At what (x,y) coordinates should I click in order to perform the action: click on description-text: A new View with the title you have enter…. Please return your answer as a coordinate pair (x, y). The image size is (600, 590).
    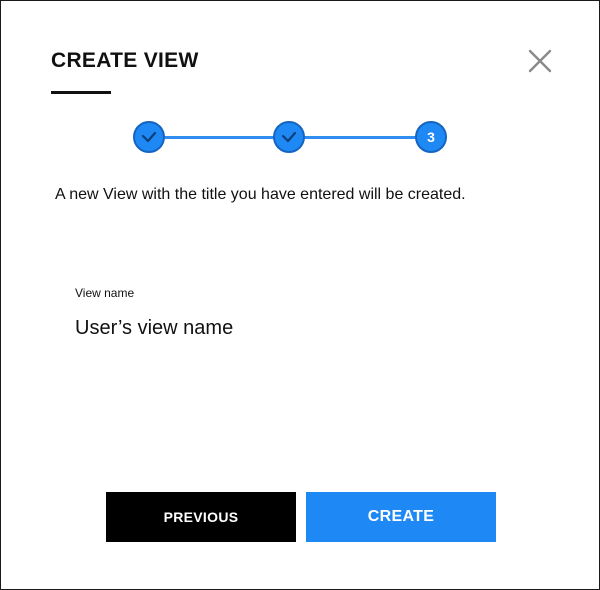
    Looking at the image, I should click on (260, 194).